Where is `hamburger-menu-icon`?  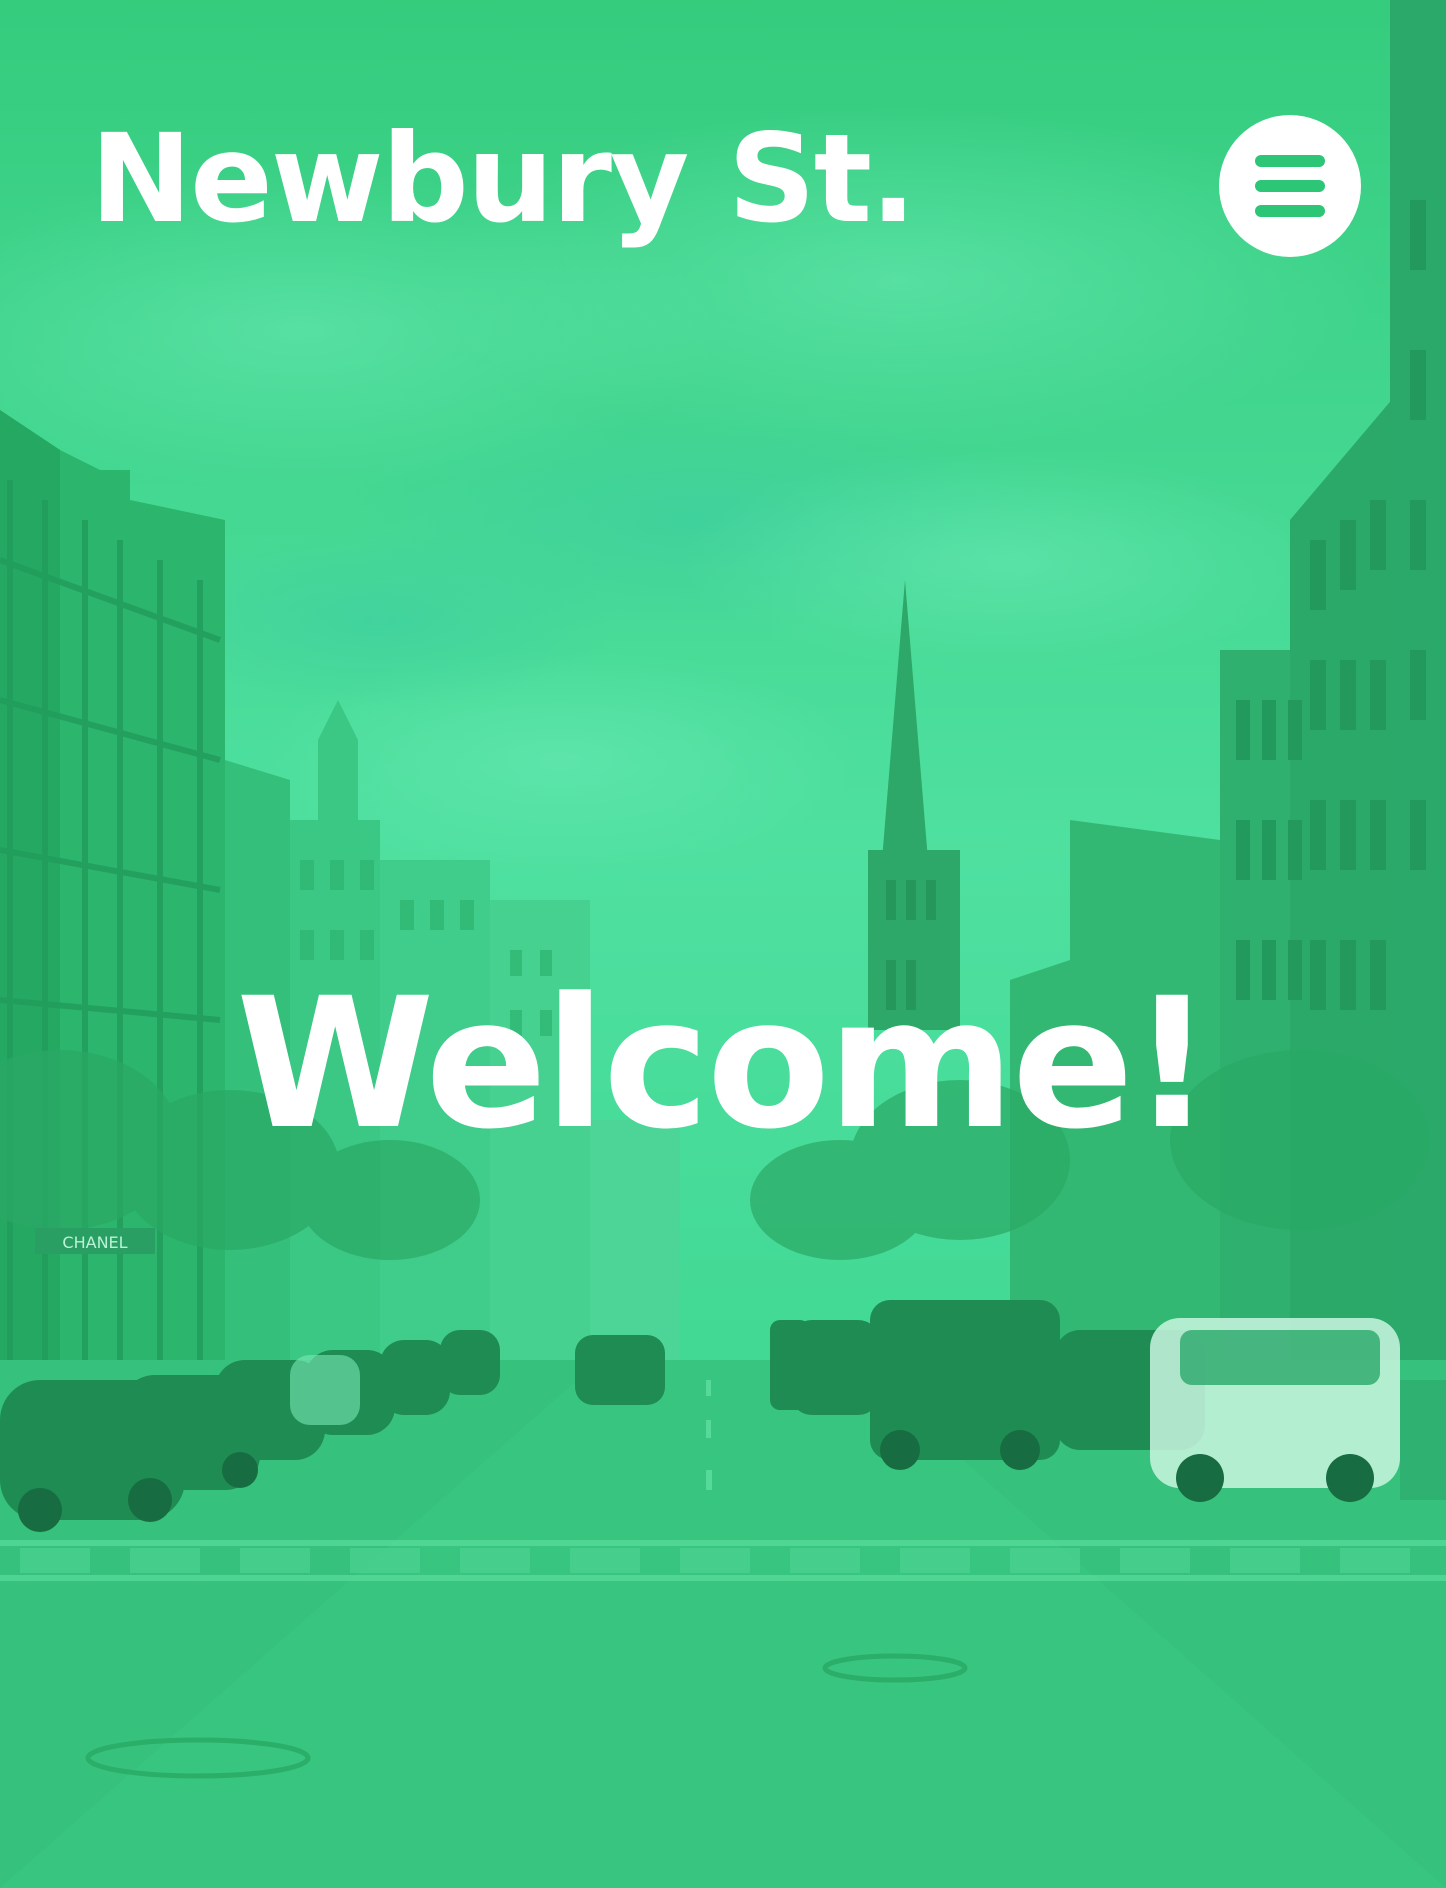 hamburger-menu-icon is located at coordinates (1290, 186).